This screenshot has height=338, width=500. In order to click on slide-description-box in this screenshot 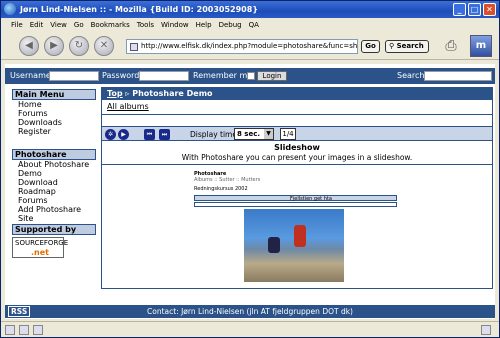, I will do `click(295, 204)`.